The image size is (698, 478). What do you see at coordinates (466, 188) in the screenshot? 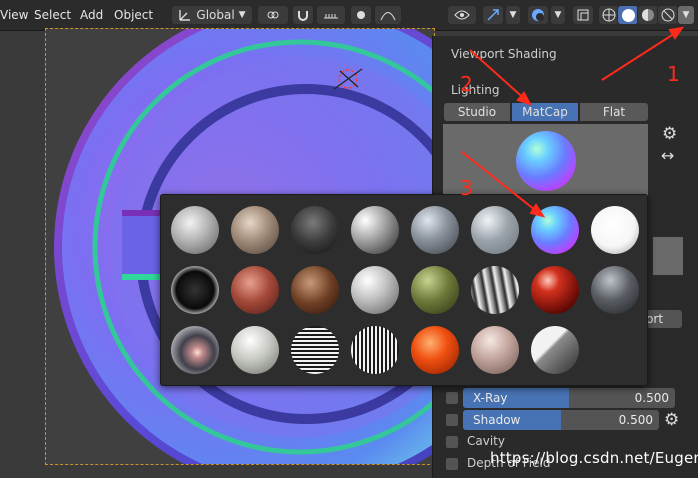
I see `annotation-3: 3` at bounding box center [466, 188].